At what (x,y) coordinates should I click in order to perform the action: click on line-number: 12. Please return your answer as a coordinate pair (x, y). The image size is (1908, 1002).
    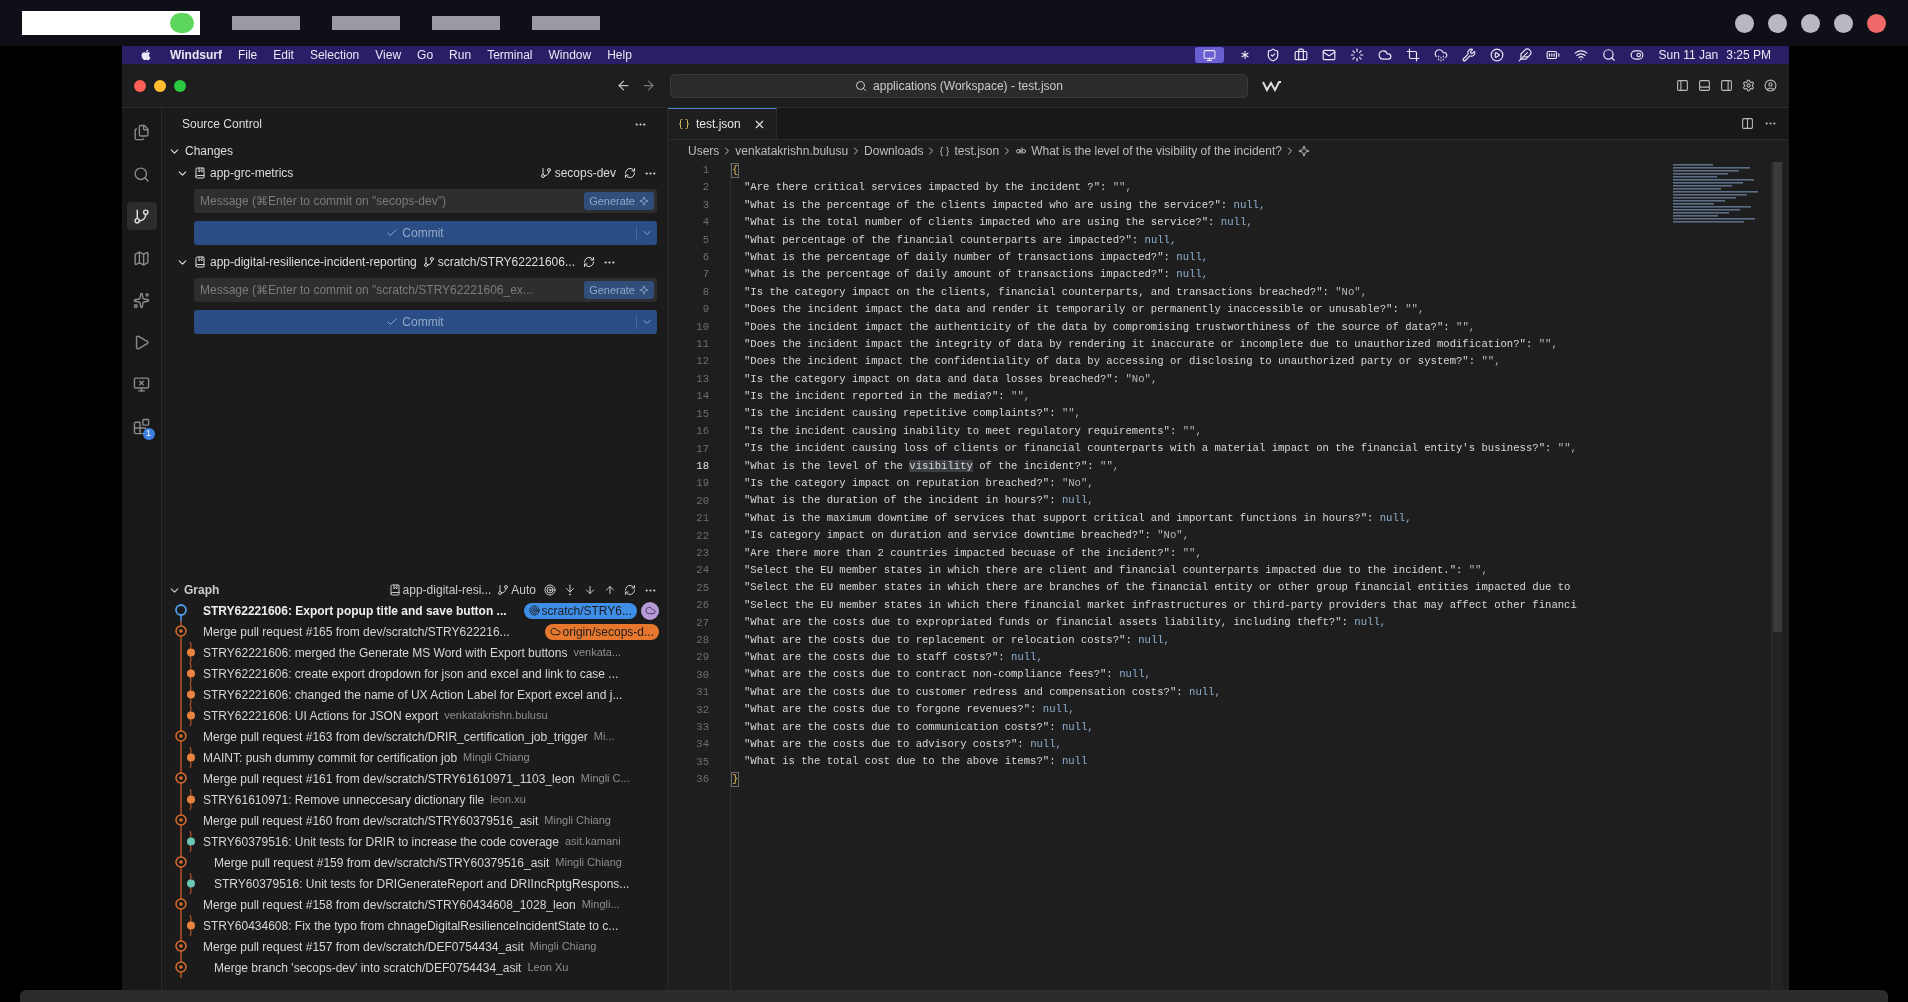
    Looking at the image, I should click on (702, 362).